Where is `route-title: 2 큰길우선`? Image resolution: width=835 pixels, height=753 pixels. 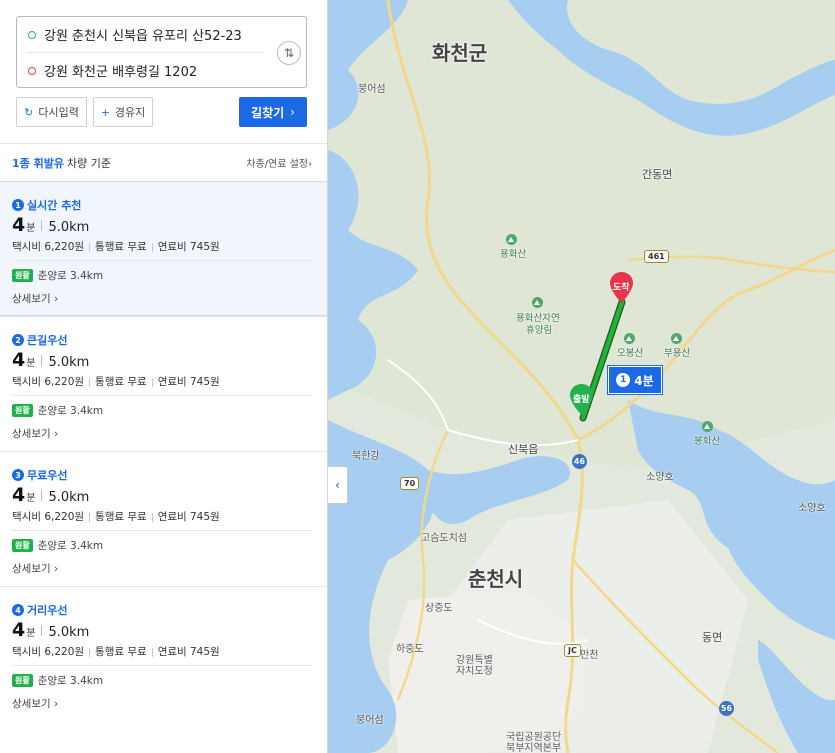 route-title: 2 큰길우선 is located at coordinates (39, 340).